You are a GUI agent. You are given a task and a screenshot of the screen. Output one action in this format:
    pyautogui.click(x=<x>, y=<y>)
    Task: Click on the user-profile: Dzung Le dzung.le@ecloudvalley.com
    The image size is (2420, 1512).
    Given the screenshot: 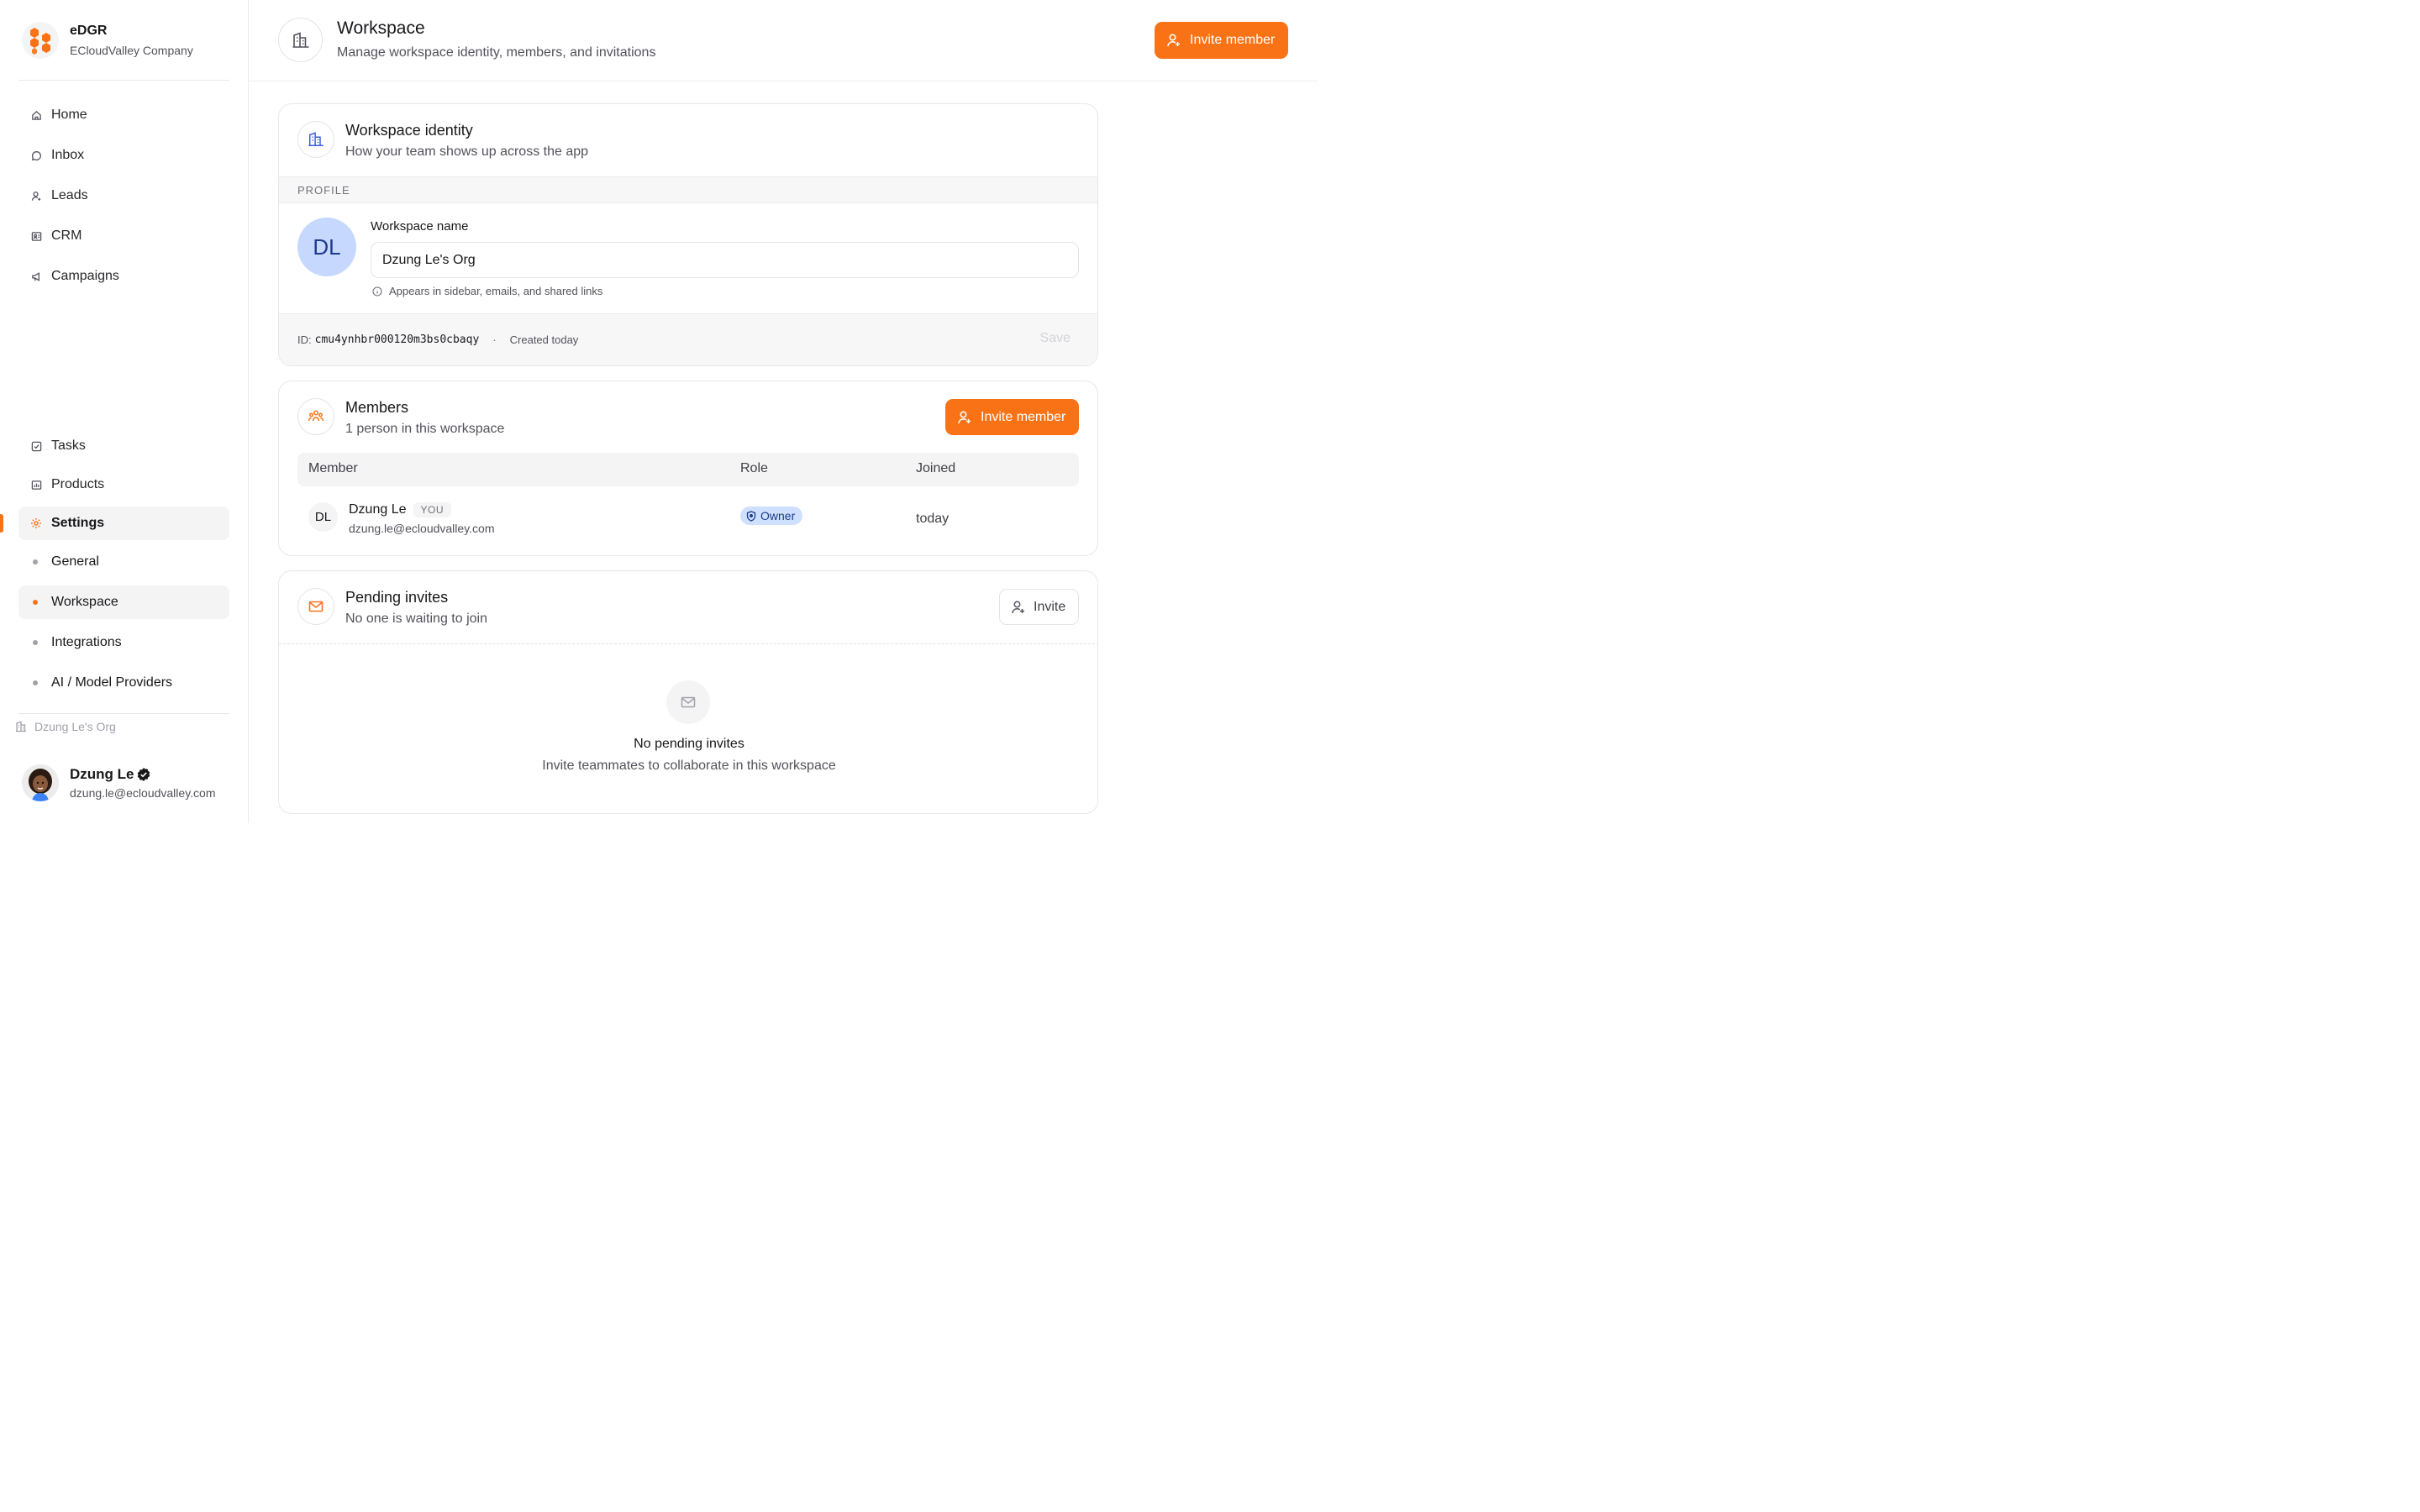 What is the action you would take?
    pyautogui.click(x=119, y=782)
    